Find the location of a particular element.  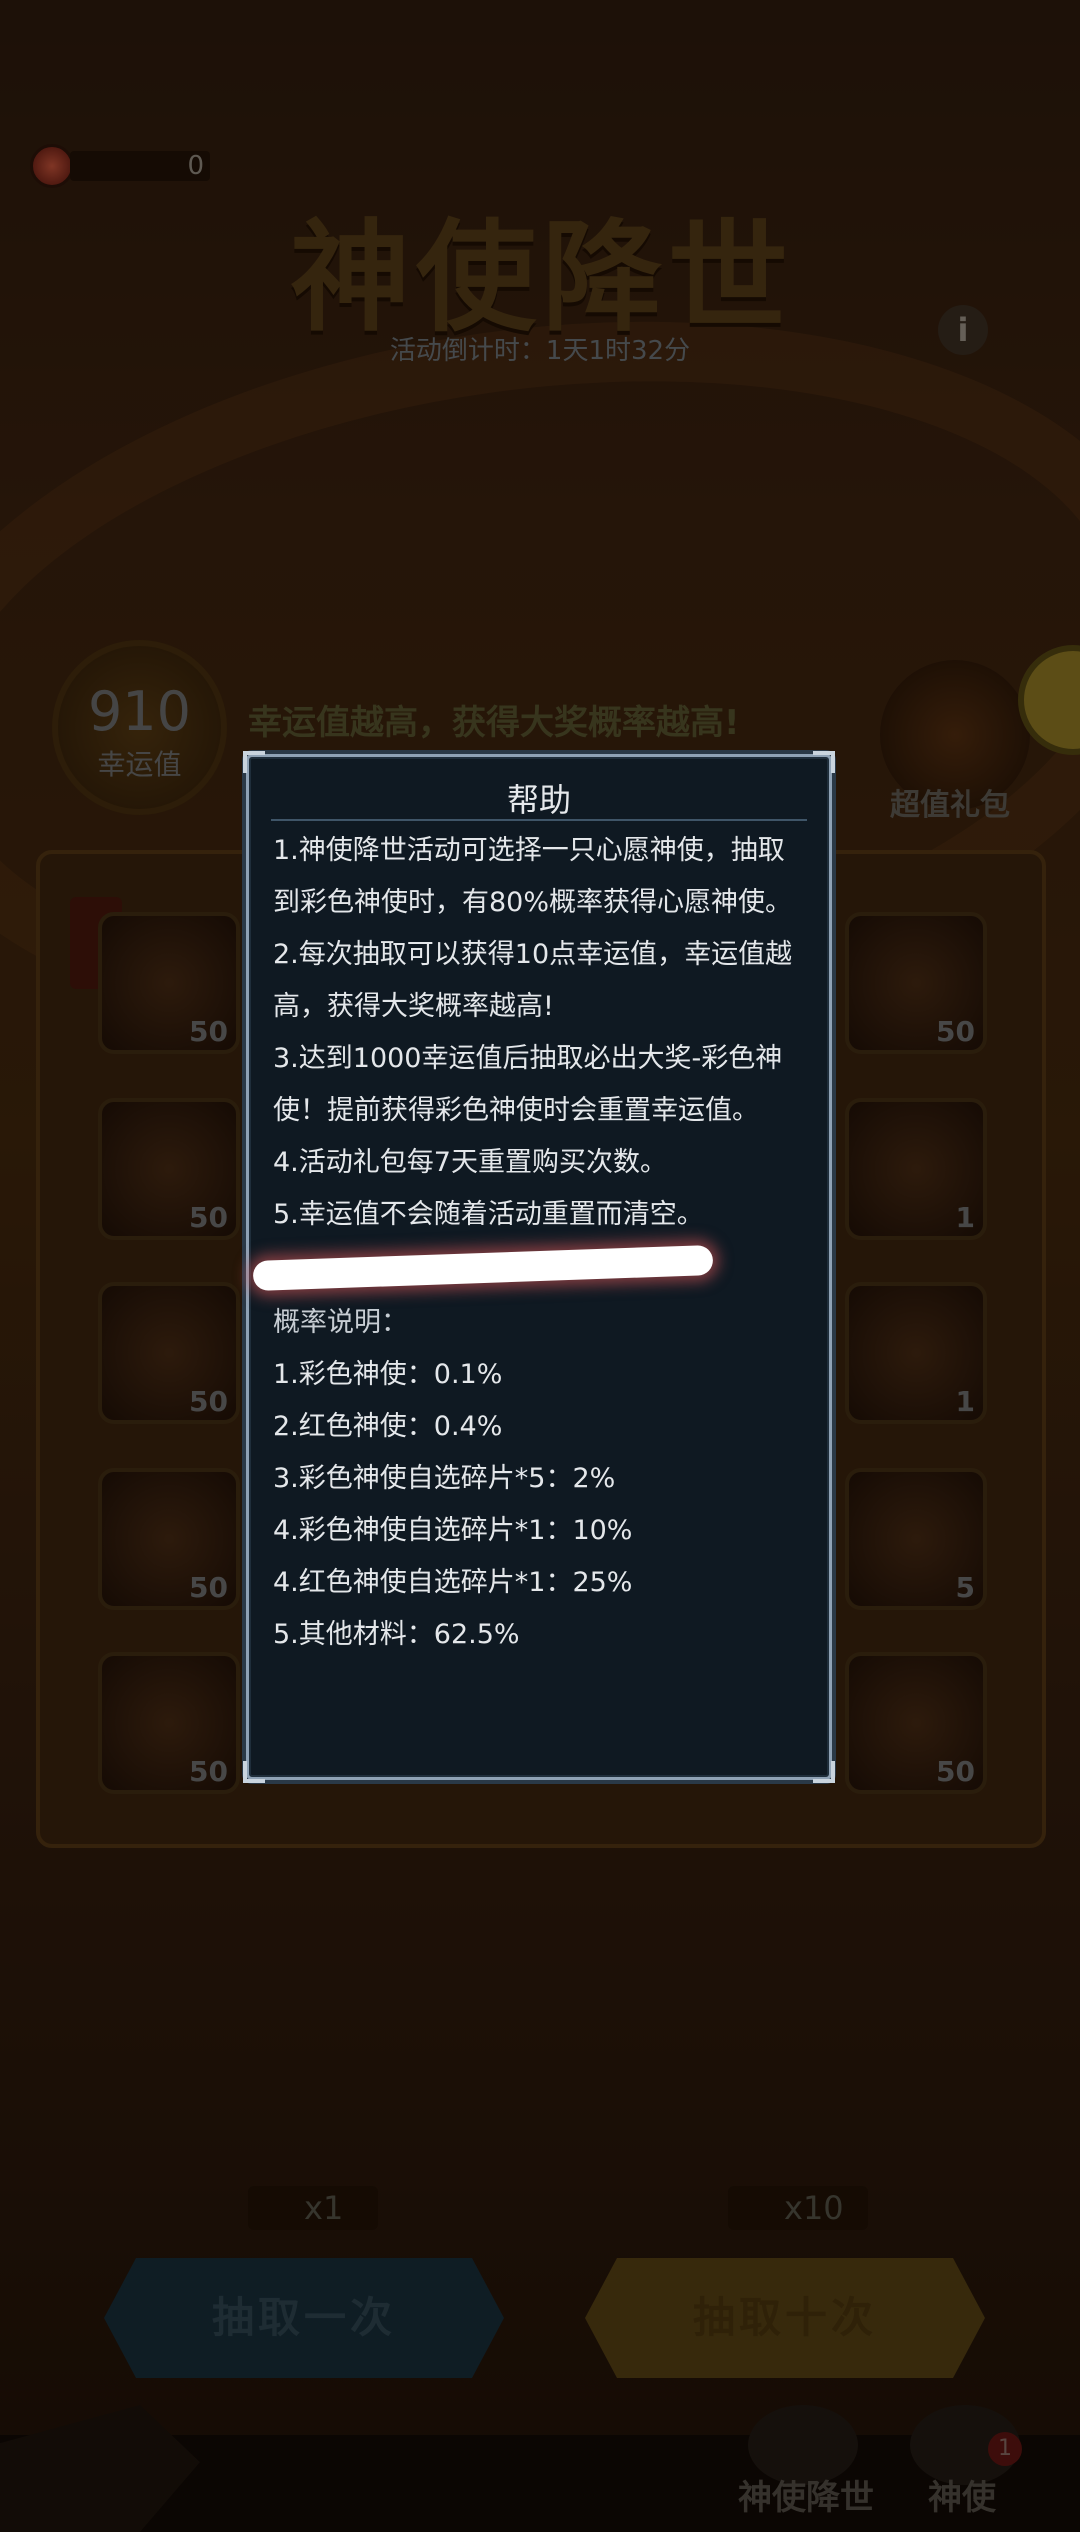

rule-item: 3.达到1000幸运值后抽取必出大奖-彩色神使！提前获得彩色神使时会重置幸运值。 is located at coordinates (528, 1084).